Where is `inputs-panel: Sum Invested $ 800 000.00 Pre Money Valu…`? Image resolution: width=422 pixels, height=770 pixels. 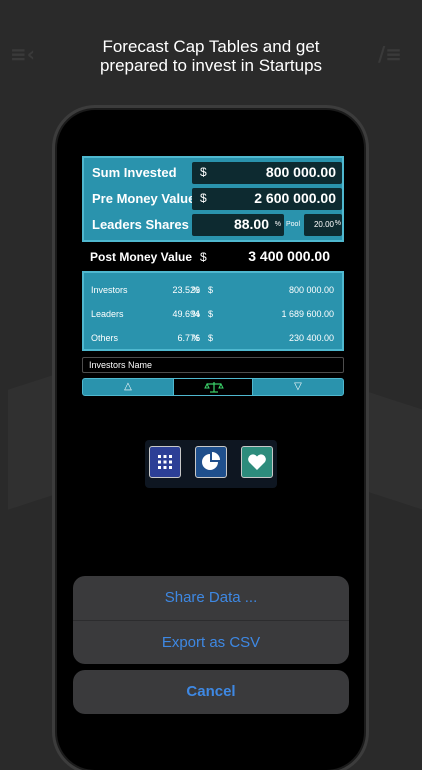
inputs-panel: Sum Invested $ 800 000.00 Pre Money Valu… is located at coordinates (213, 199).